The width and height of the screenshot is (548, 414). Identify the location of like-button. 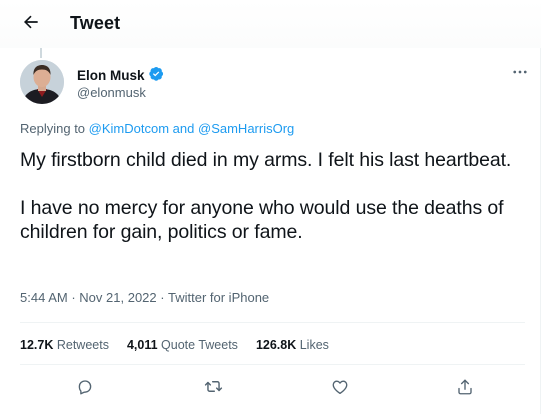
(340, 389).